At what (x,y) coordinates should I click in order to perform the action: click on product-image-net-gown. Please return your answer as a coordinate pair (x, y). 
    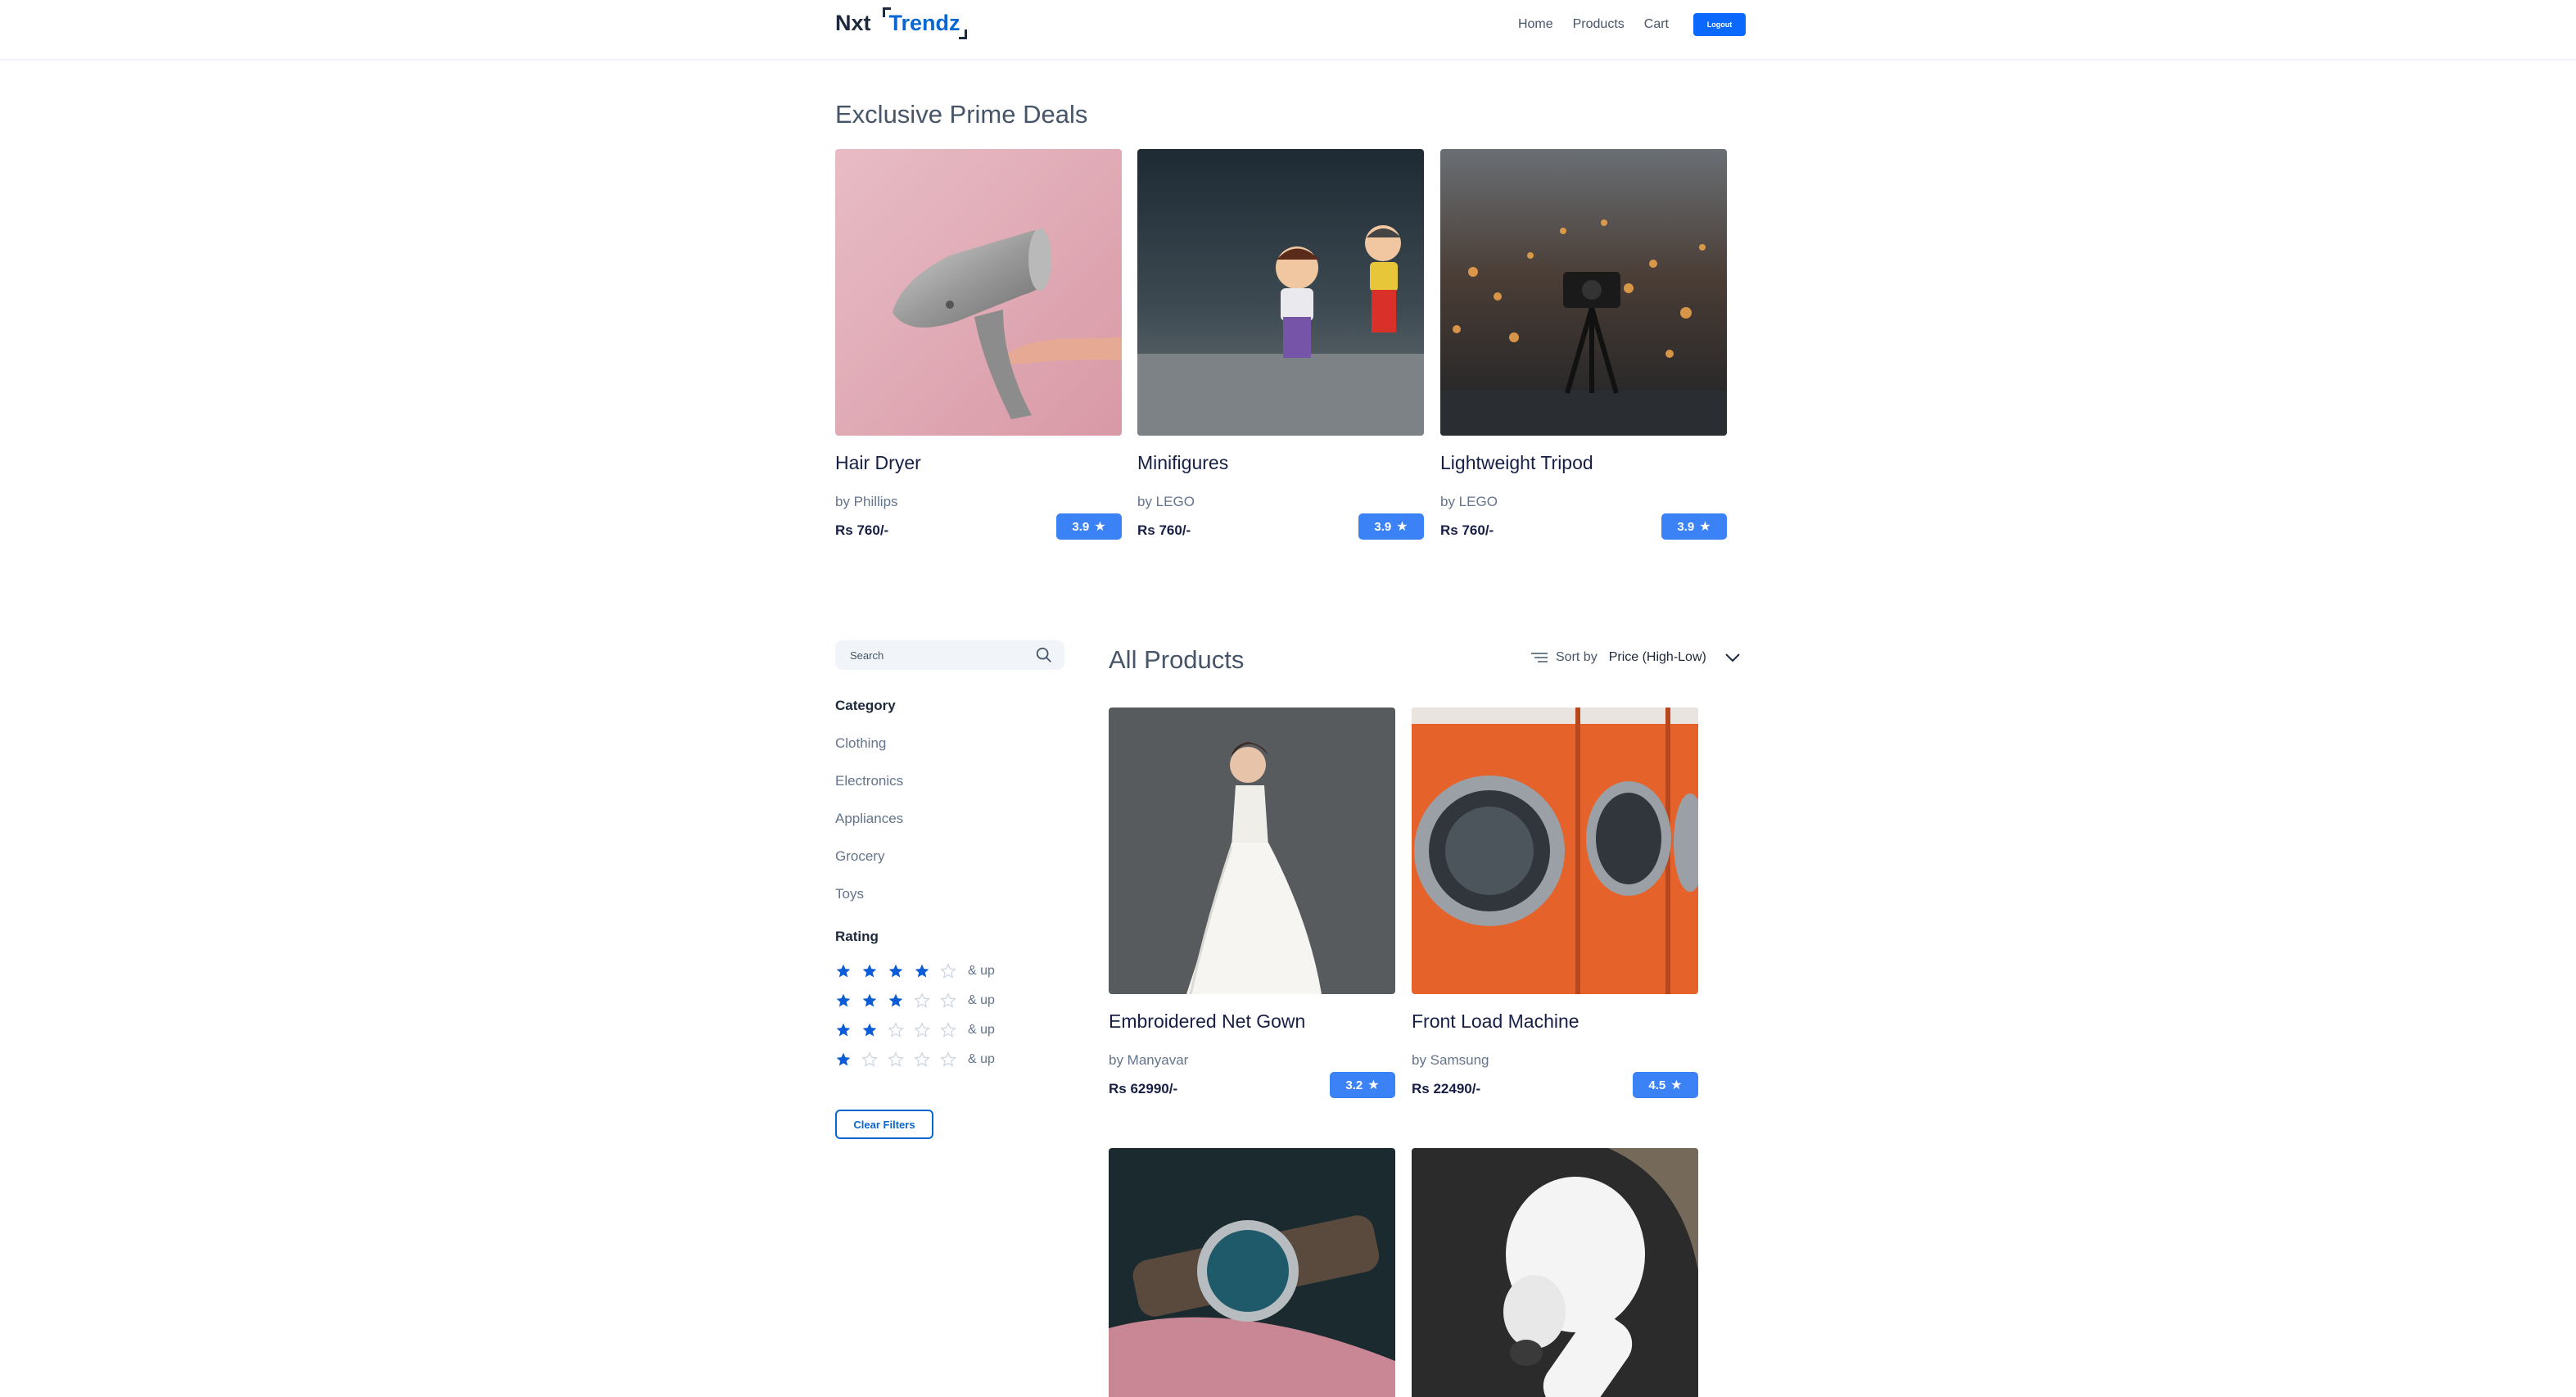
    Looking at the image, I should click on (1252, 851).